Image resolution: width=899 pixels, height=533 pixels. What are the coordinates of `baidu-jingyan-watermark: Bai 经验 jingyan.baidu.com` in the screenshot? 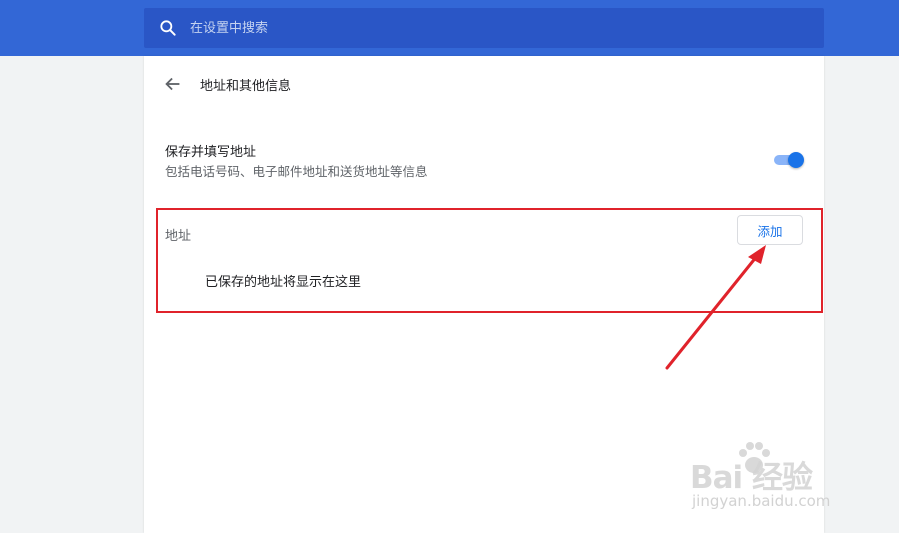 It's located at (772, 478).